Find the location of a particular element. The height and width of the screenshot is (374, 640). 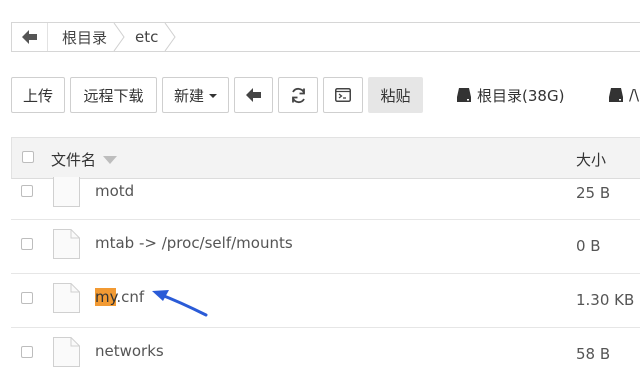

column-size-label: 大小 is located at coordinates (591, 160).